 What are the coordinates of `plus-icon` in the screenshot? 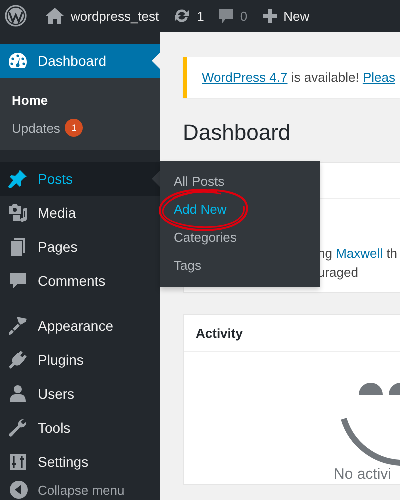 It's located at (270, 16).